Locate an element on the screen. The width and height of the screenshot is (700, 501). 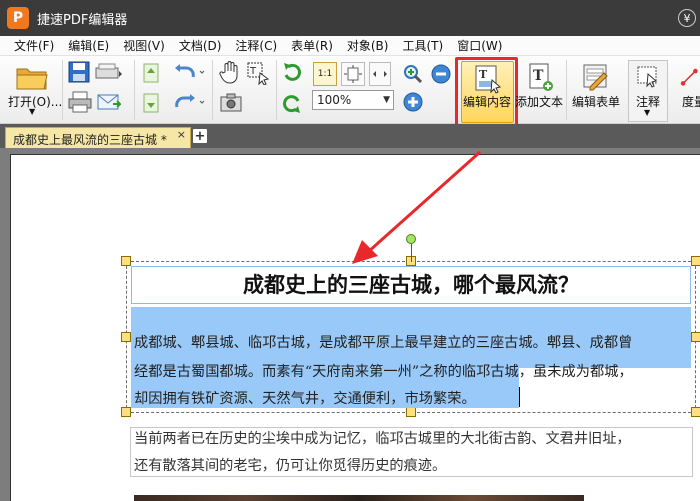
snapshot-icon is located at coordinates (231, 103).